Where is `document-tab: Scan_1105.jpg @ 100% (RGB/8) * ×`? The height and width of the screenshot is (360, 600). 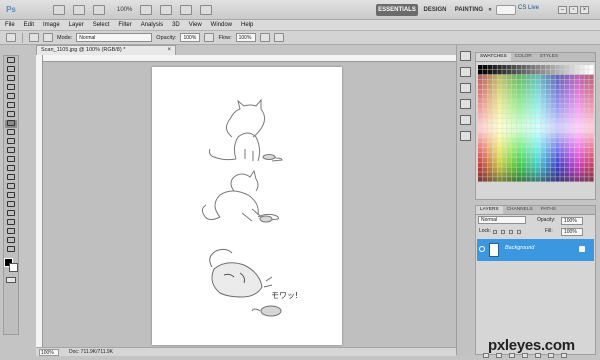 document-tab: Scan_1105.jpg @ 100% (RGB/8) * × is located at coordinates (106, 50).